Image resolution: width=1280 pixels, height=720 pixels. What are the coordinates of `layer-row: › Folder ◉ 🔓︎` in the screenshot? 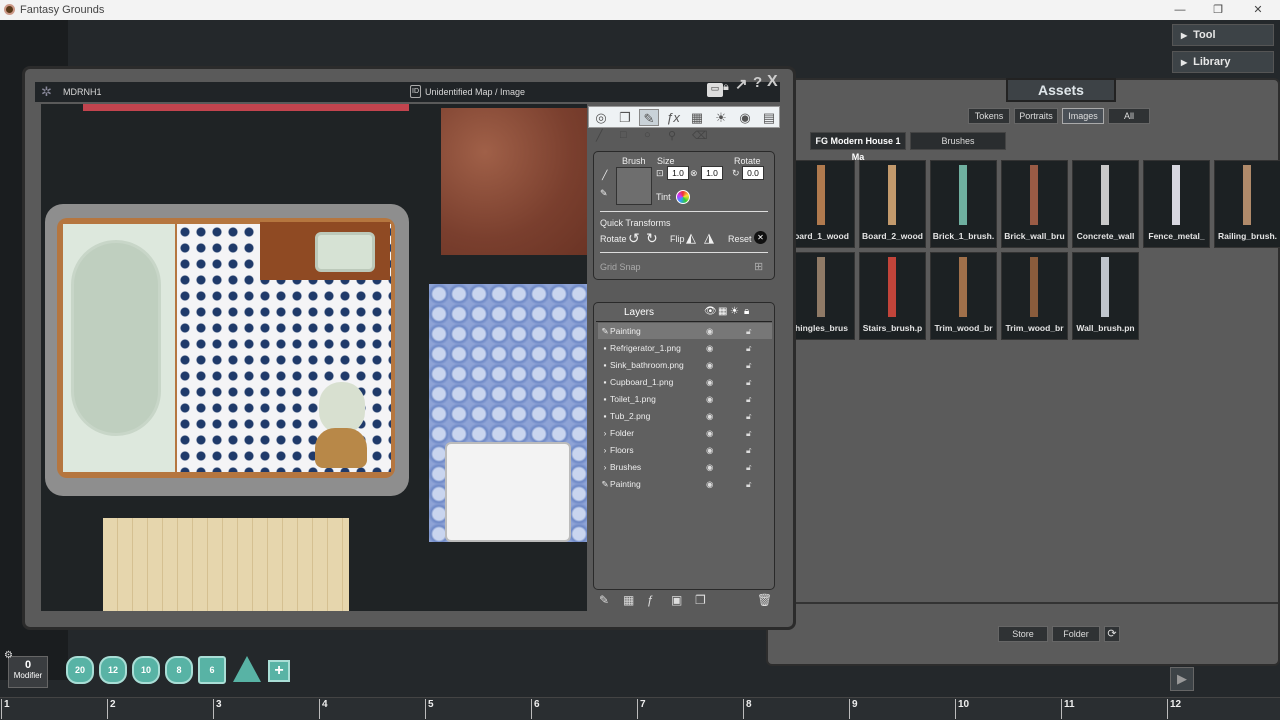 It's located at (685, 433).